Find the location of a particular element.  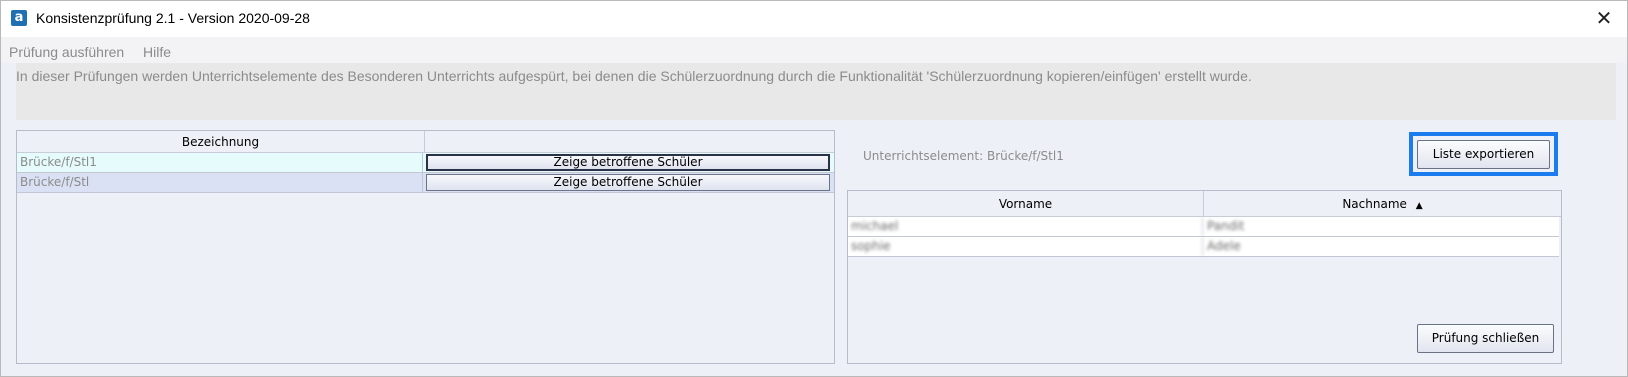

cell-nachname: Adele is located at coordinates (1224, 246).